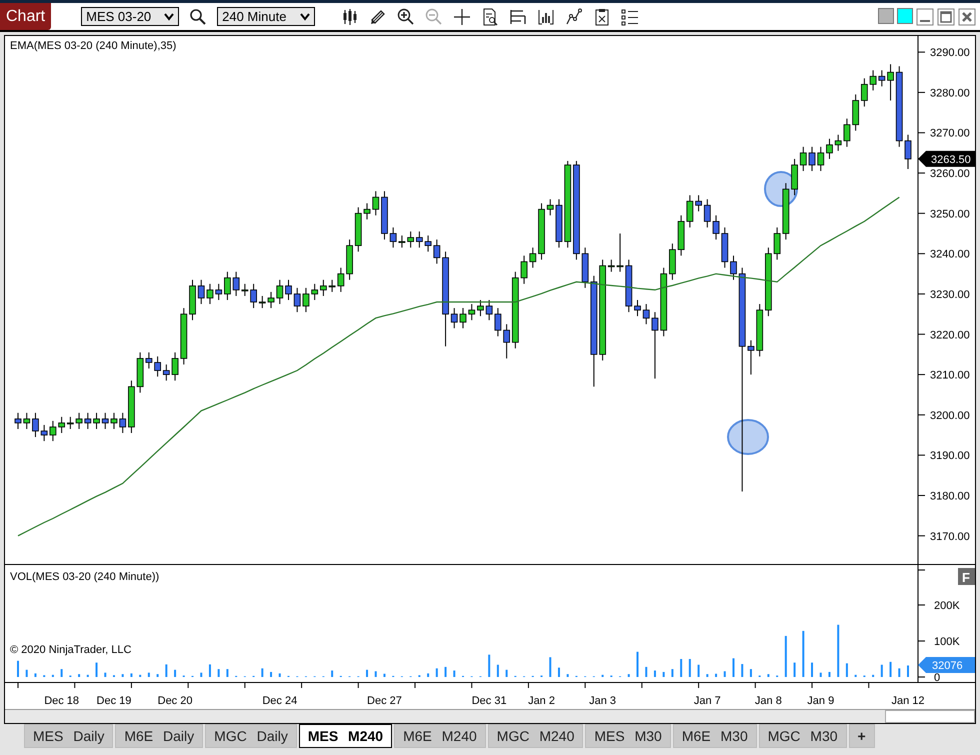  Describe the element at coordinates (946, 158) in the screenshot. I see `last-price-label: 3263.50` at that location.